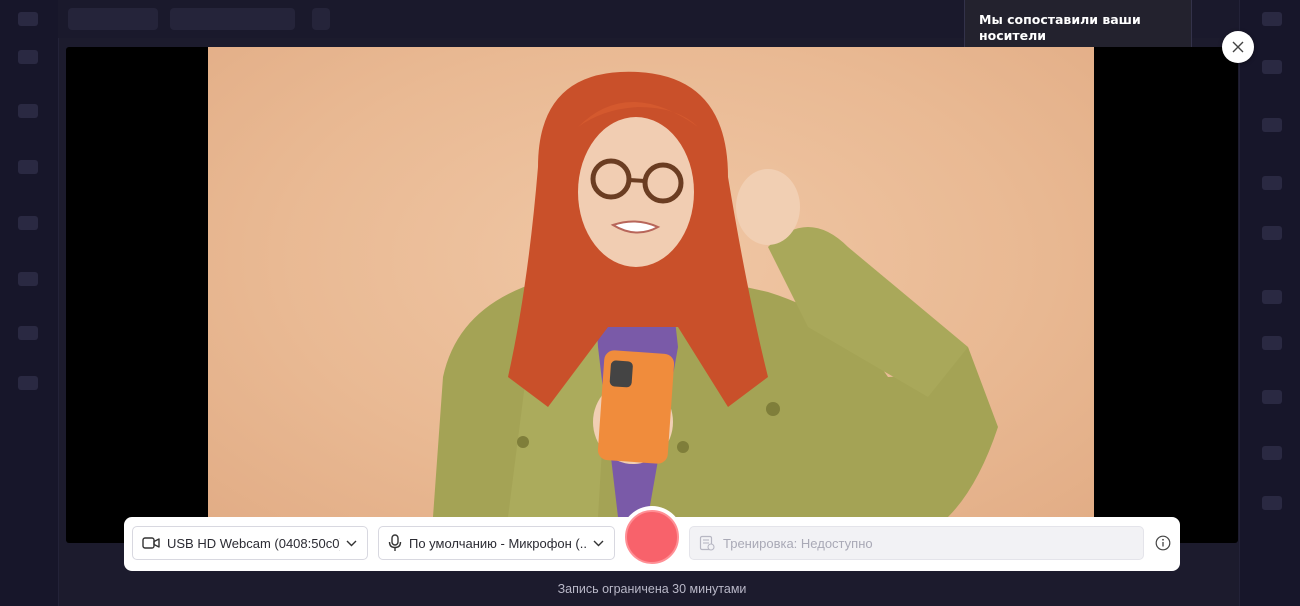 This screenshot has height=606, width=1300. I want to click on info-icon, so click(1163, 543).